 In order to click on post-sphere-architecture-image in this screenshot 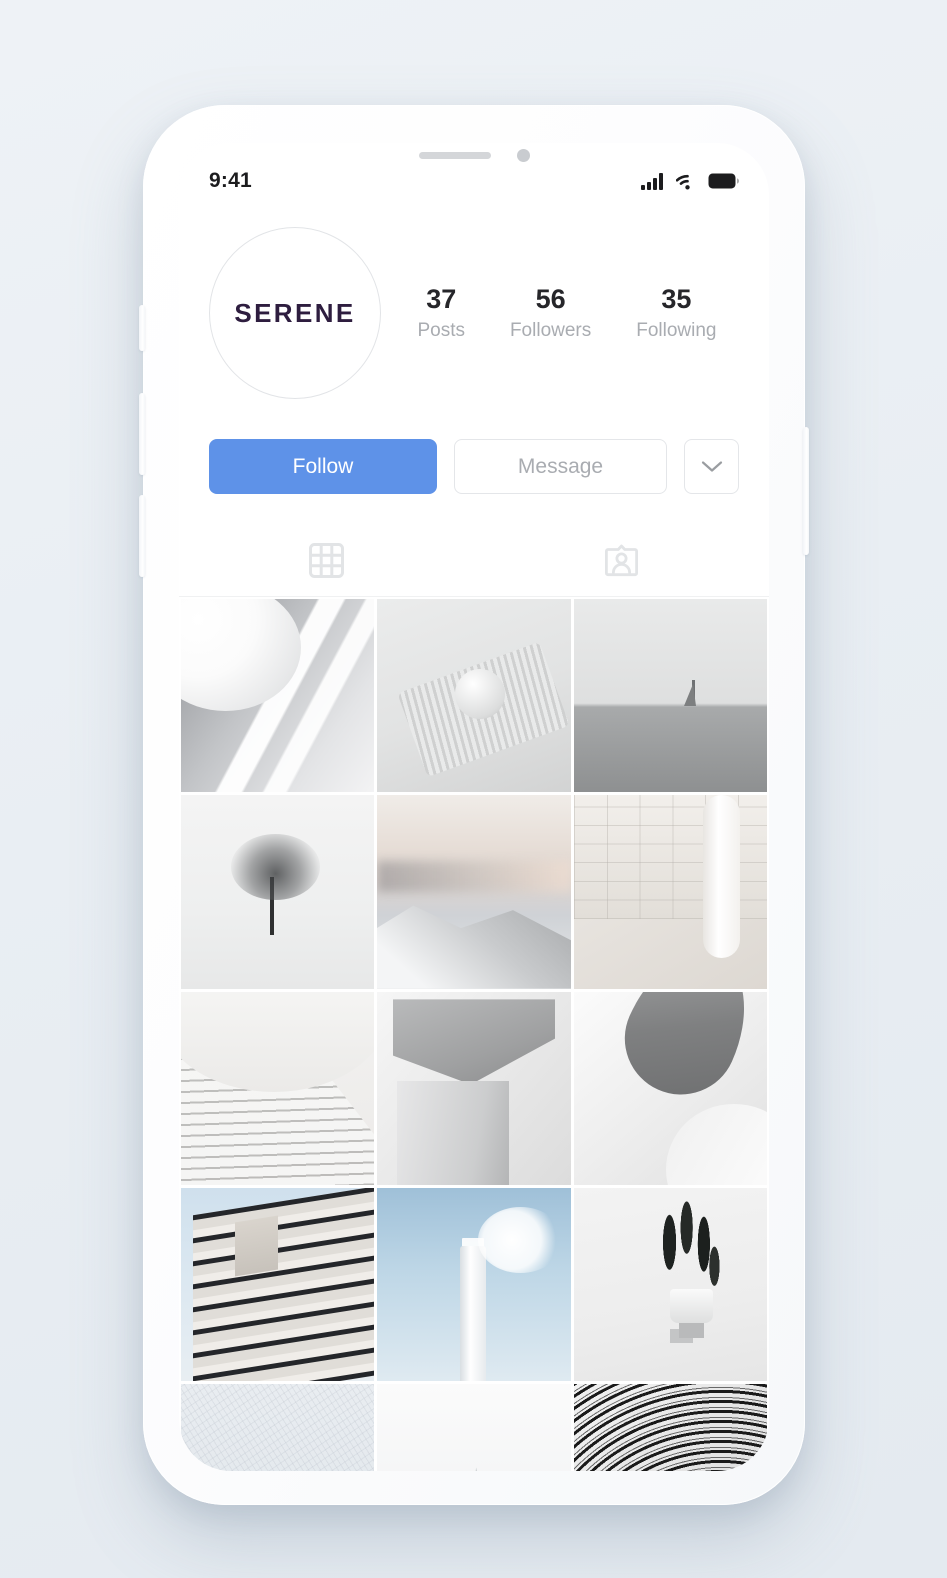, I will do `click(278, 696)`.